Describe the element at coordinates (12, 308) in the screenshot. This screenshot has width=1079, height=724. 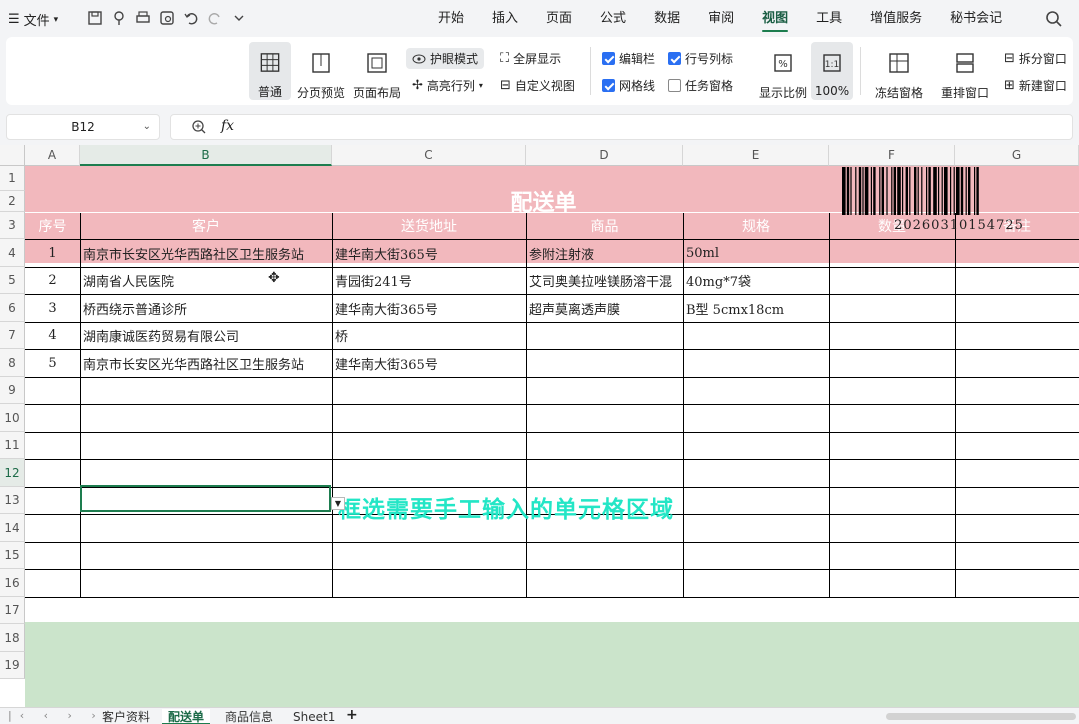
I see `row-header: 6` at that location.